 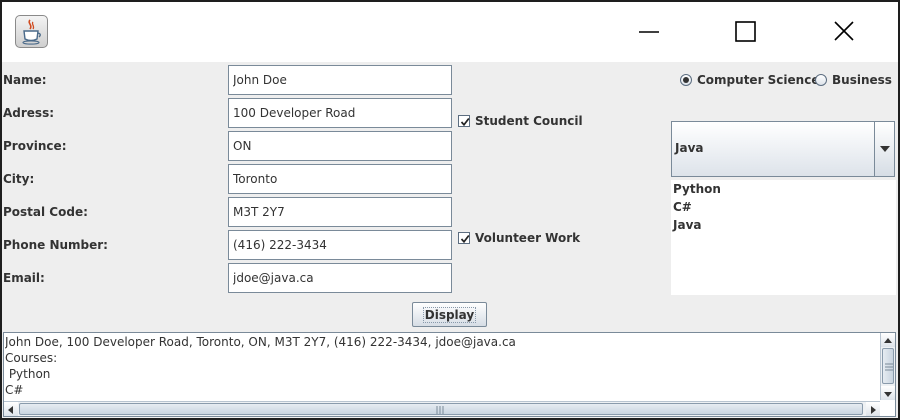 What do you see at coordinates (19, 179) in the screenshot?
I see `city-label: City:` at bounding box center [19, 179].